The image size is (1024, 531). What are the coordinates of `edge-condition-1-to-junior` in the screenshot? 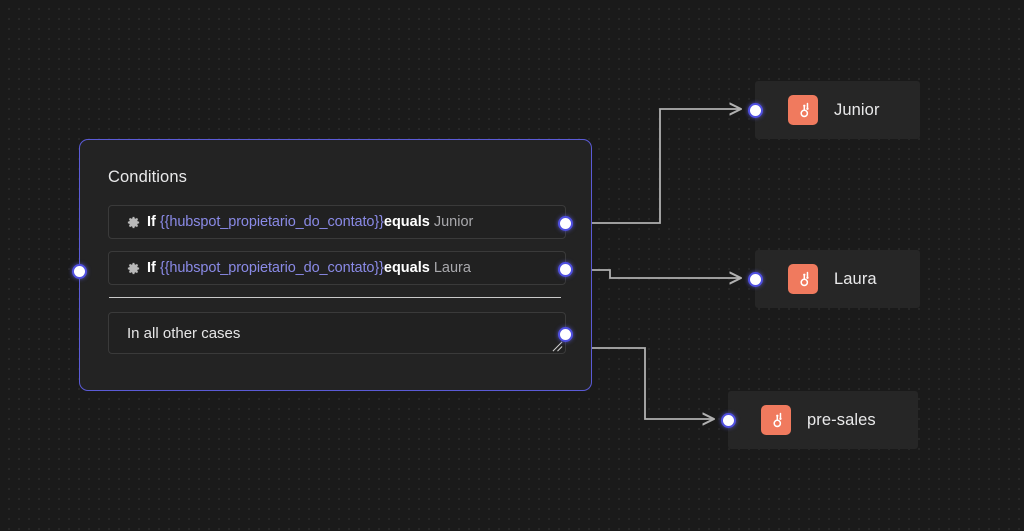 It's located at (654, 166).